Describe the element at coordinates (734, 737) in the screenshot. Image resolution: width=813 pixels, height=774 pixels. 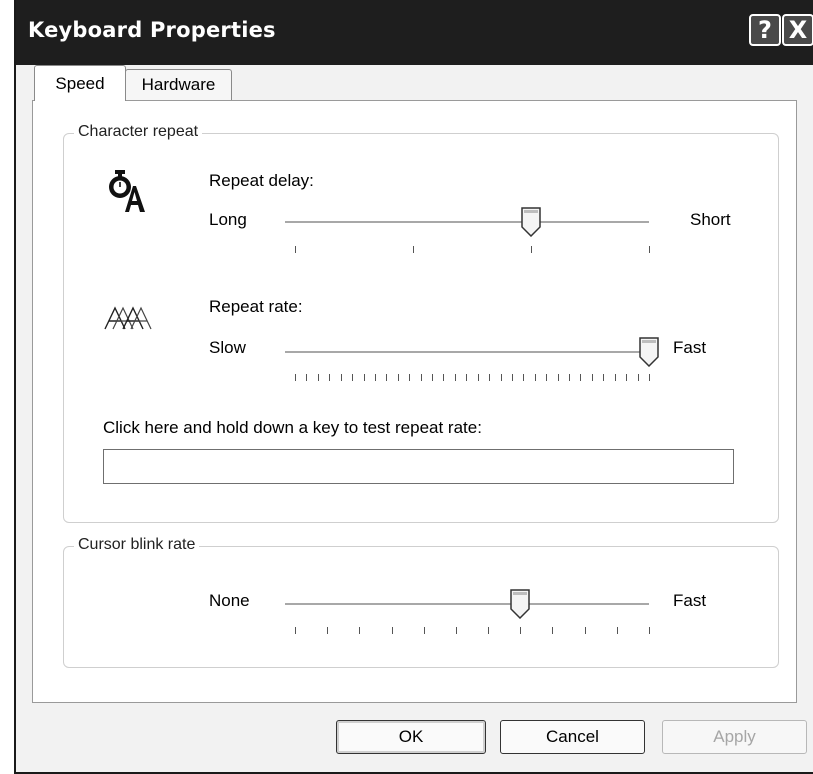
I see `apply-button: Apply` at that location.